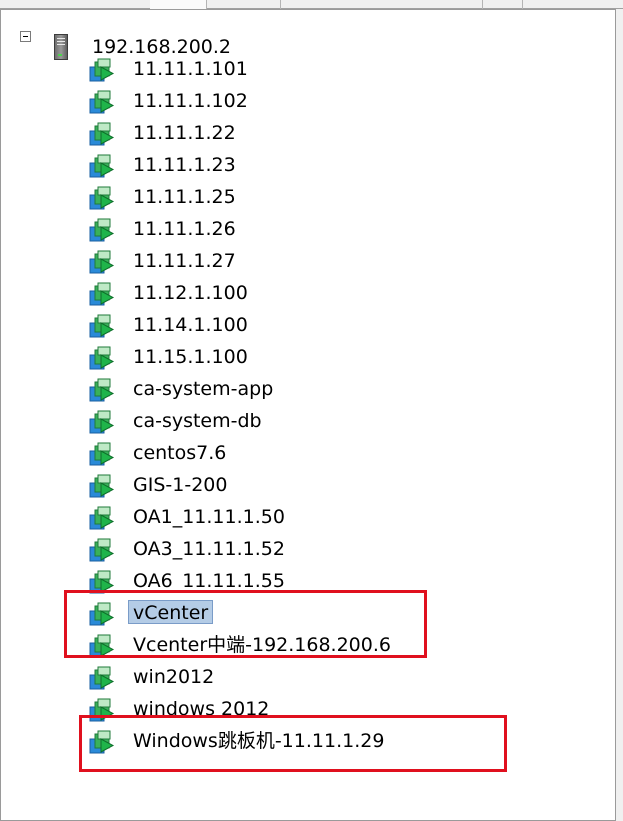  What do you see at coordinates (184, 164) in the screenshot?
I see `vm-label: 11.11.1.23` at bounding box center [184, 164].